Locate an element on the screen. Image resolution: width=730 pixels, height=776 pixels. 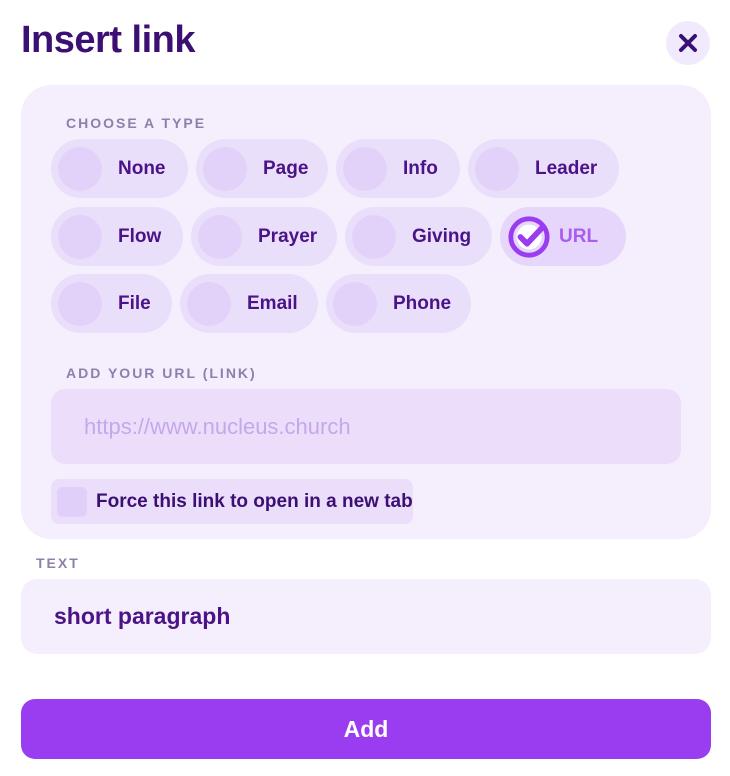
force-new-tab-checkbox: Force this link to open in a new tab is located at coordinates (232, 501).